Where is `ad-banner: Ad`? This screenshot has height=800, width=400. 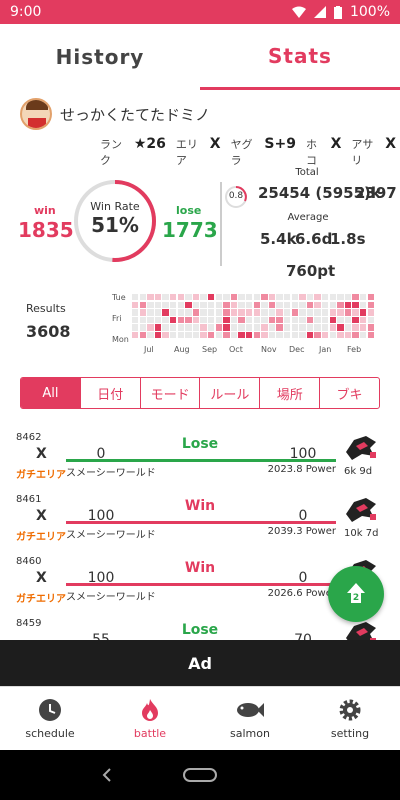
ad-banner: Ad is located at coordinates (200, 663).